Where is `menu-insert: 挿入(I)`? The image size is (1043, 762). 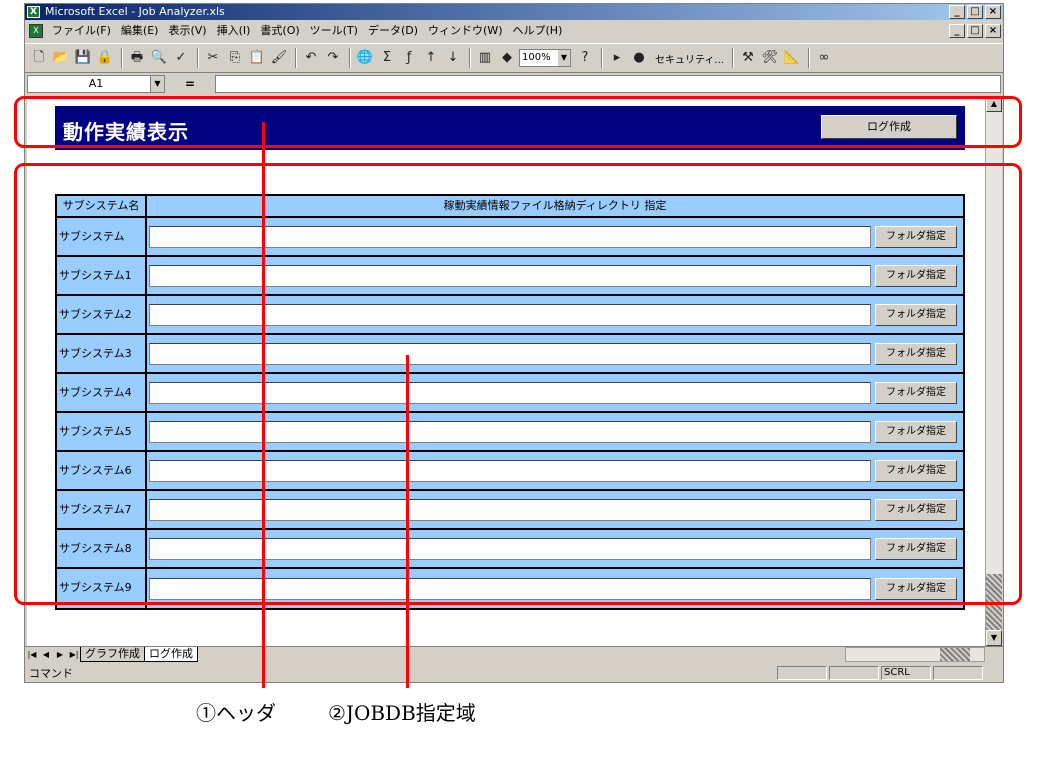
menu-insert: 挿入(I) is located at coordinates (234, 31).